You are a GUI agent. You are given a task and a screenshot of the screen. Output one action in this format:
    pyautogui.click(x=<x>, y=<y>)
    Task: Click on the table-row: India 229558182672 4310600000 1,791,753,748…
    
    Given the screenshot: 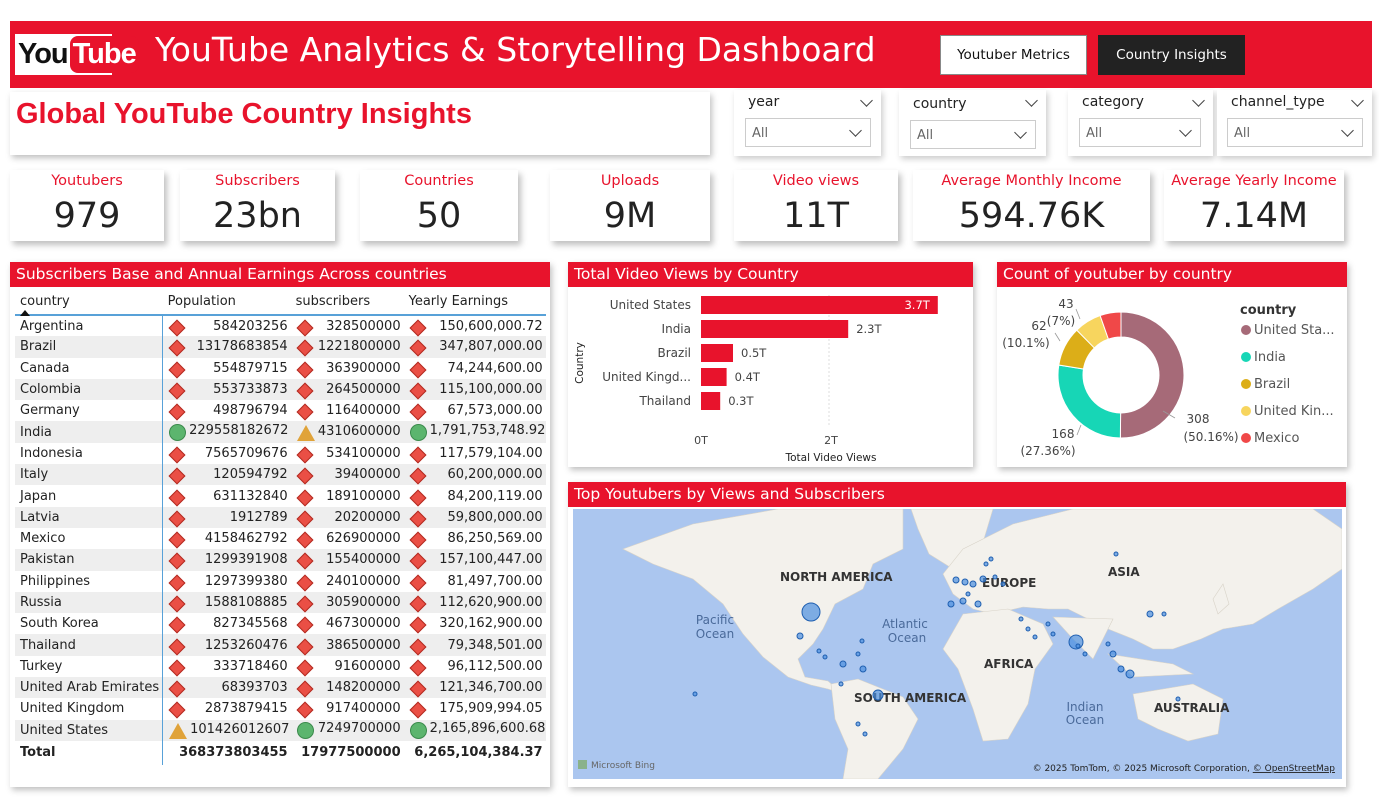 What is the action you would take?
    pyautogui.click(x=280, y=432)
    